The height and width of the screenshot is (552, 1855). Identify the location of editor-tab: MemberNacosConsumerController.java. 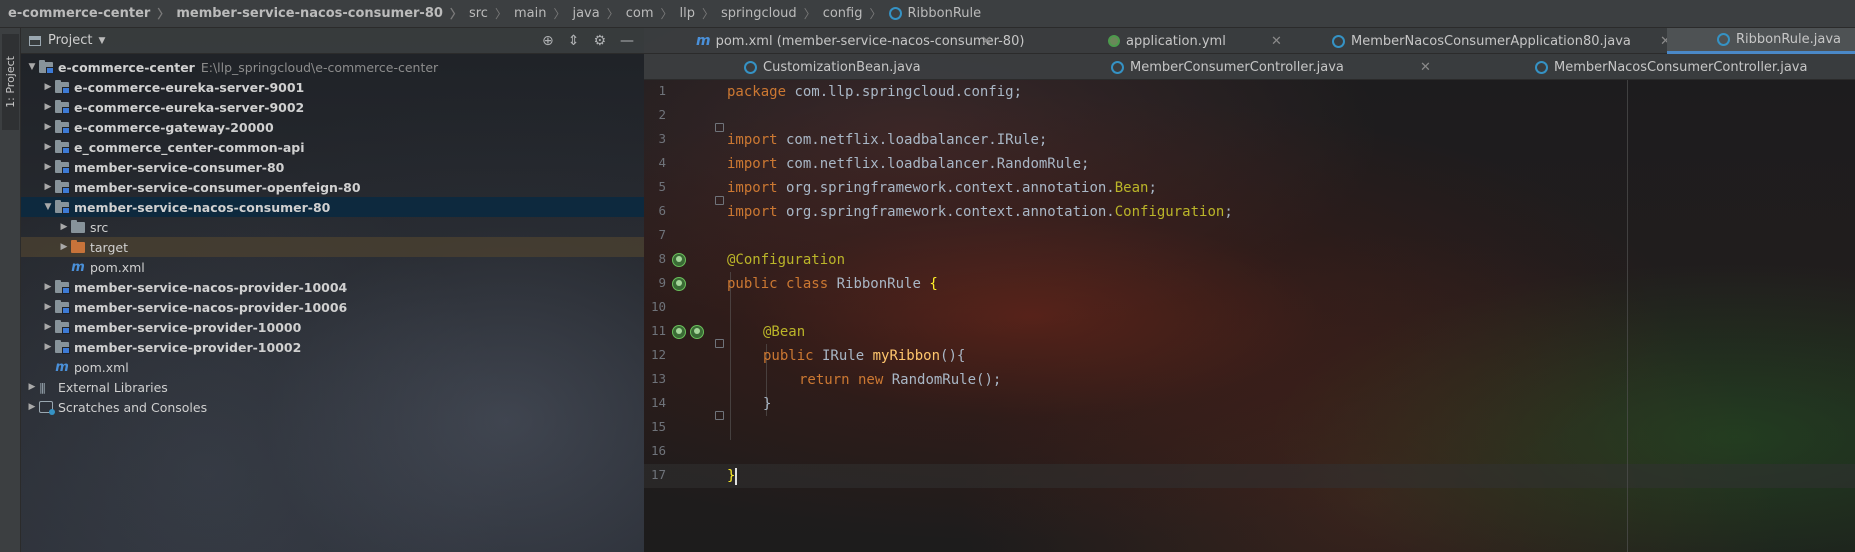
(1671, 67).